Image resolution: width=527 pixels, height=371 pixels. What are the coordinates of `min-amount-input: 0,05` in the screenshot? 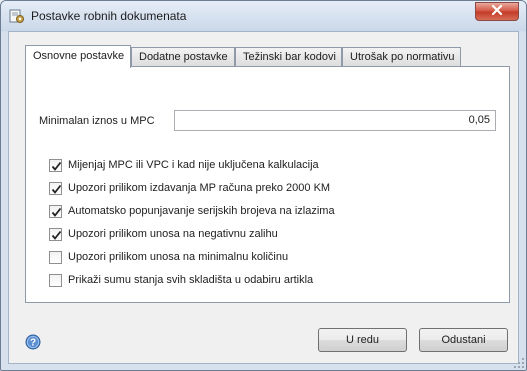 It's located at (335, 120).